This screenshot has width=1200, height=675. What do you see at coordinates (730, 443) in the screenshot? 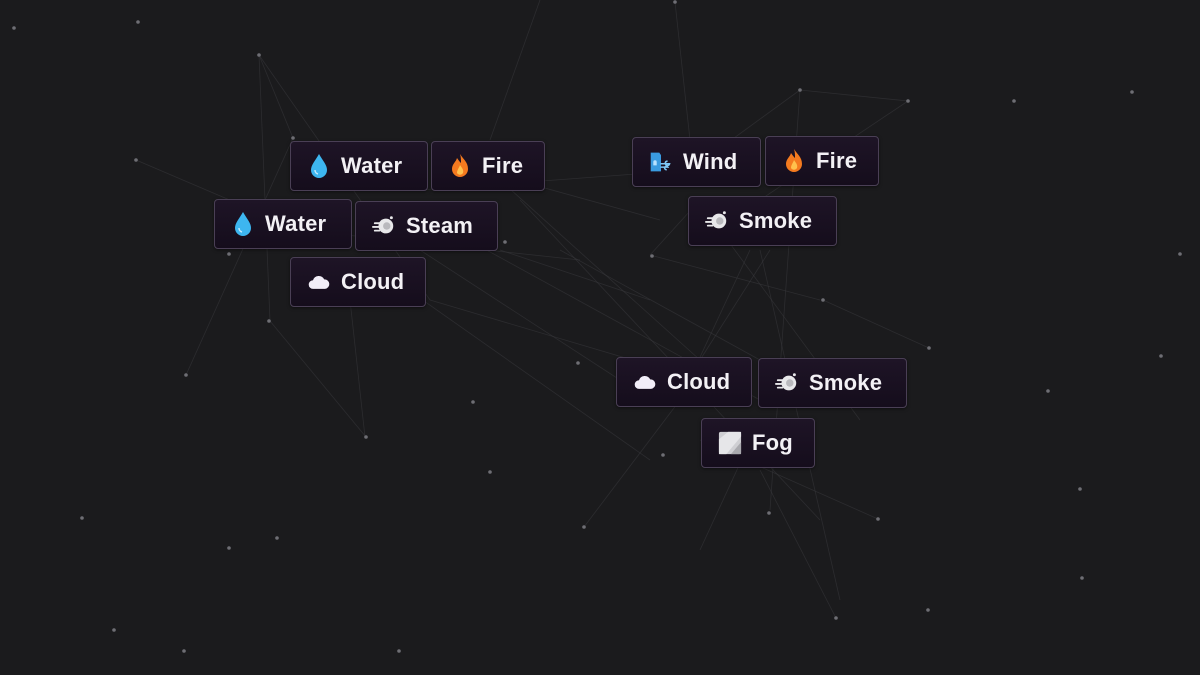
I see `fog-icon` at bounding box center [730, 443].